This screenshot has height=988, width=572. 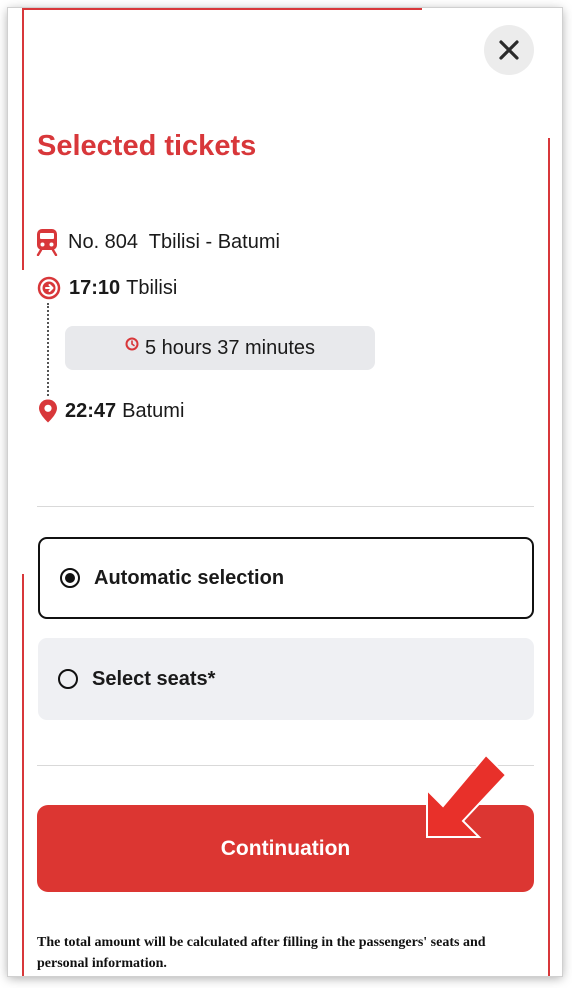 What do you see at coordinates (286, 578) in the screenshot?
I see `seat-option-automatic: Automatic selection` at bounding box center [286, 578].